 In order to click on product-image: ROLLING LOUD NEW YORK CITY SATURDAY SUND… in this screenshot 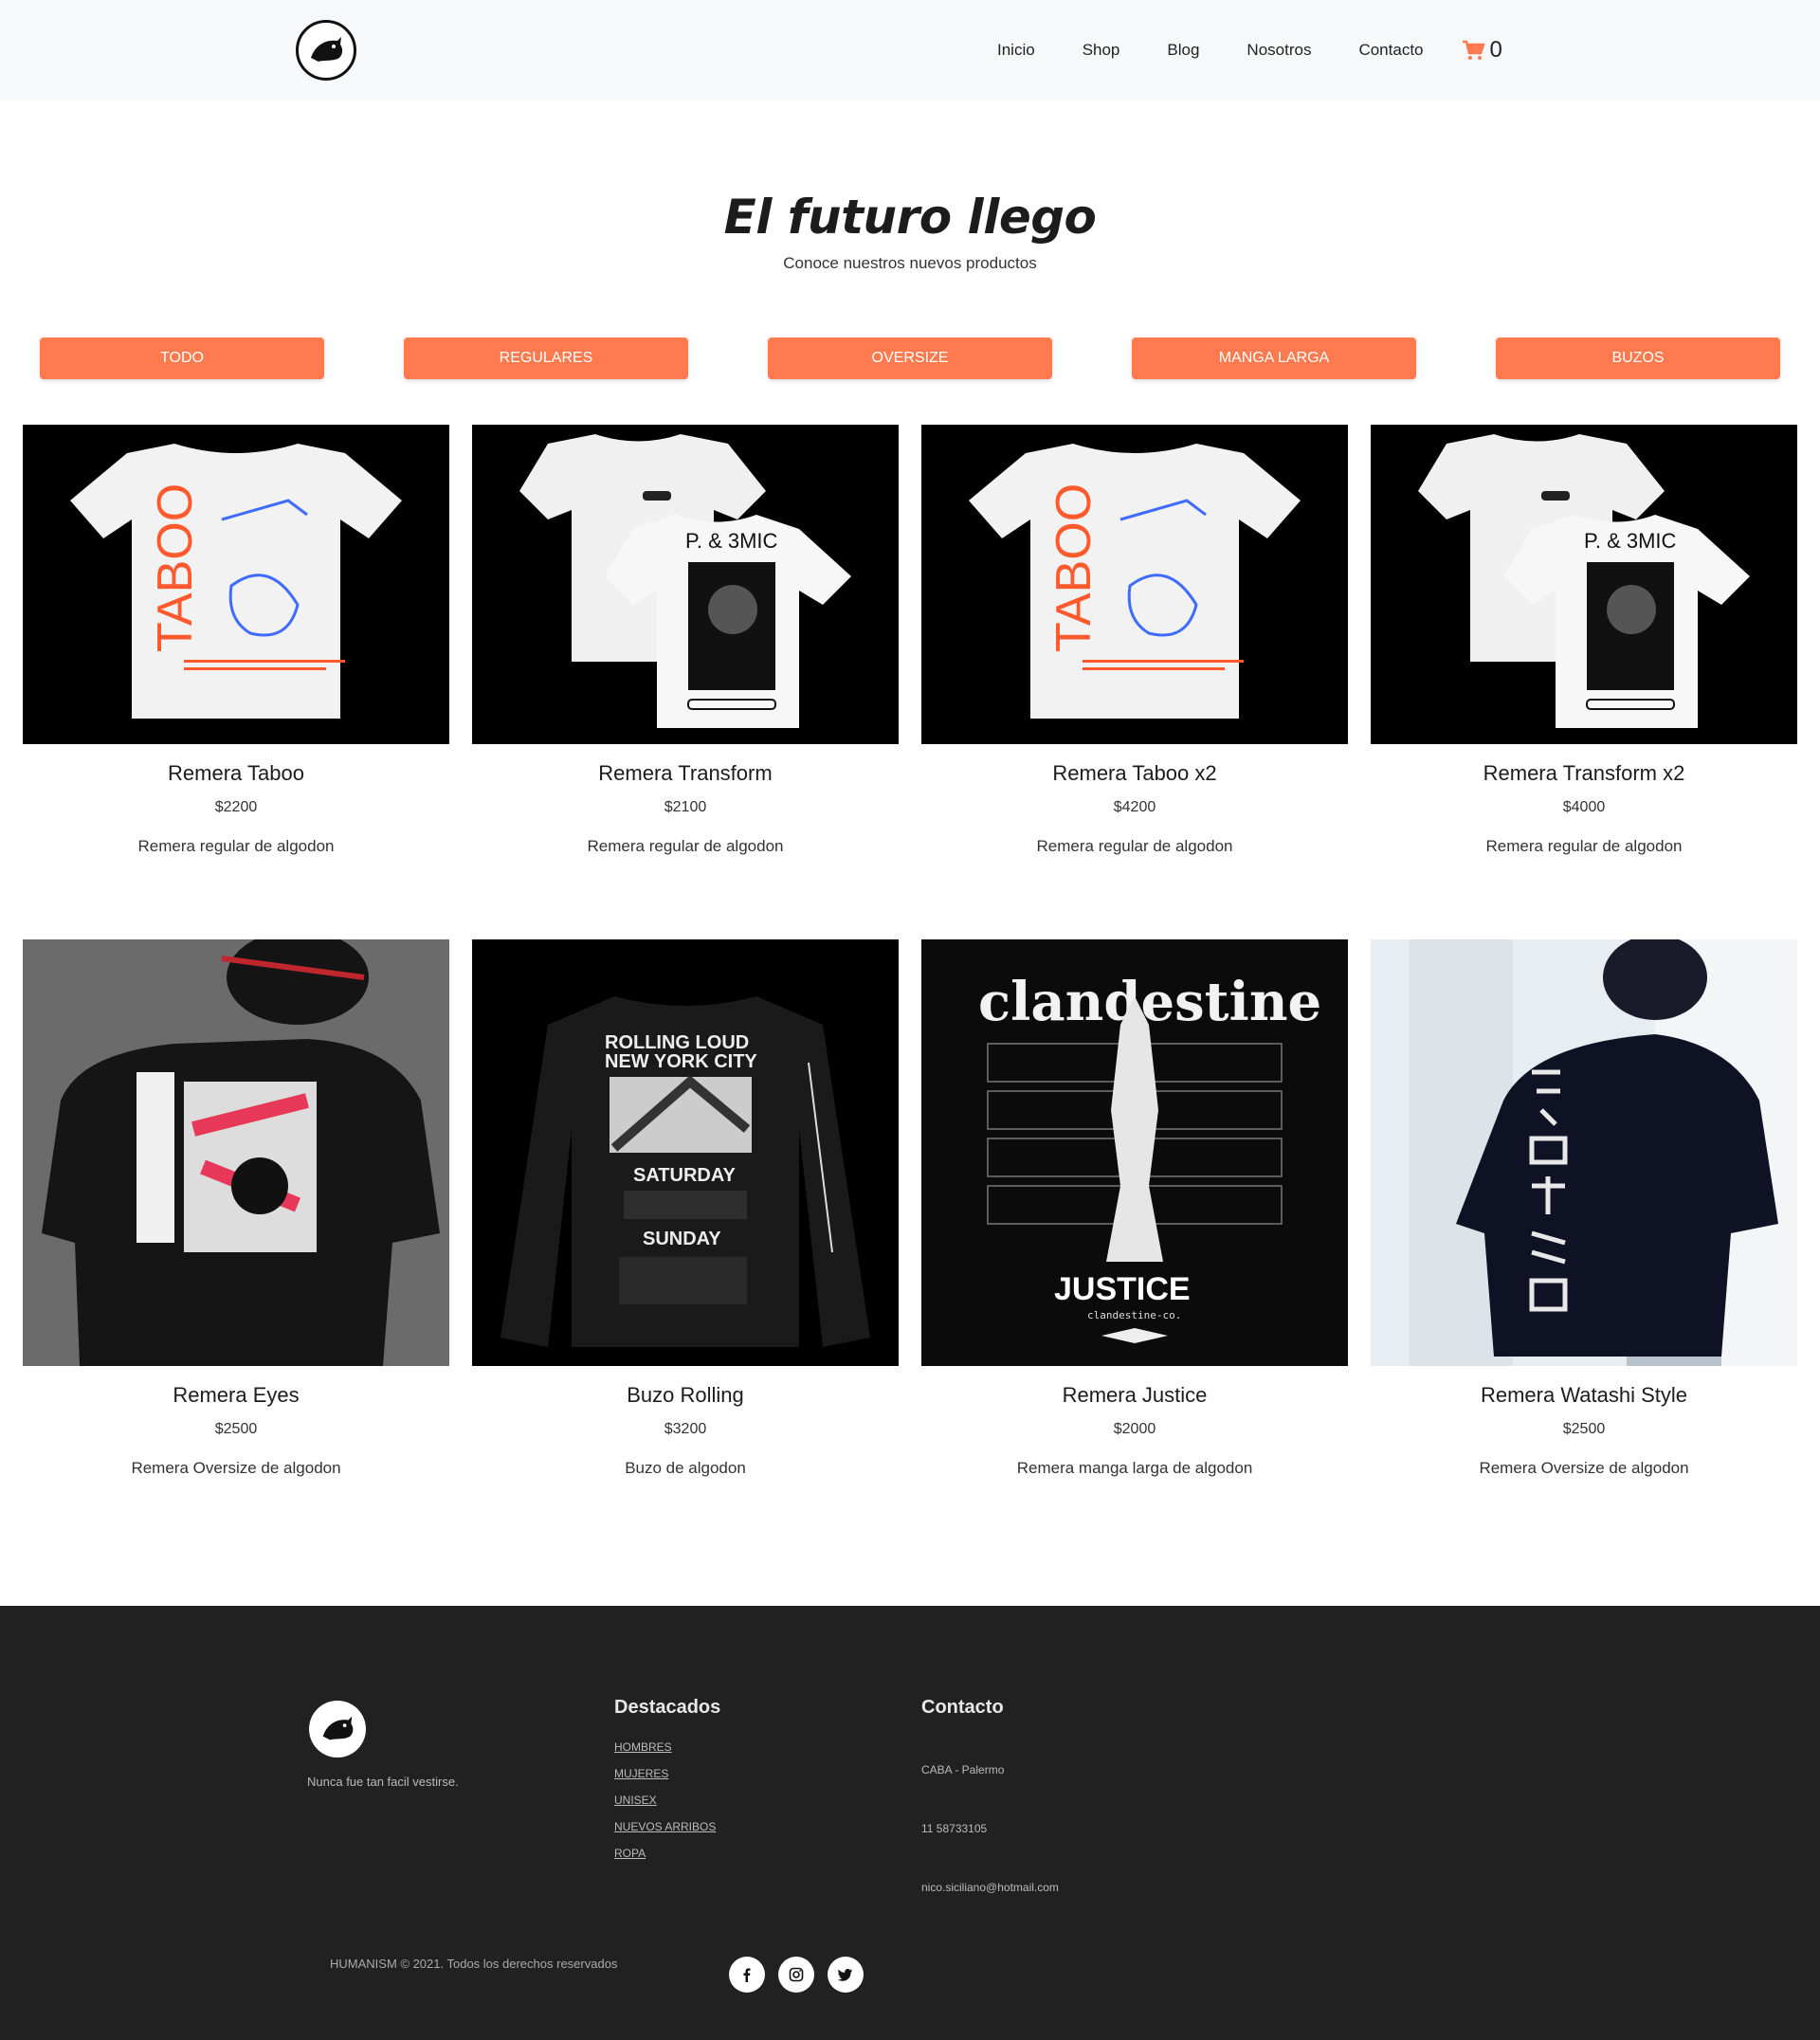, I will do `click(685, 1152)`.